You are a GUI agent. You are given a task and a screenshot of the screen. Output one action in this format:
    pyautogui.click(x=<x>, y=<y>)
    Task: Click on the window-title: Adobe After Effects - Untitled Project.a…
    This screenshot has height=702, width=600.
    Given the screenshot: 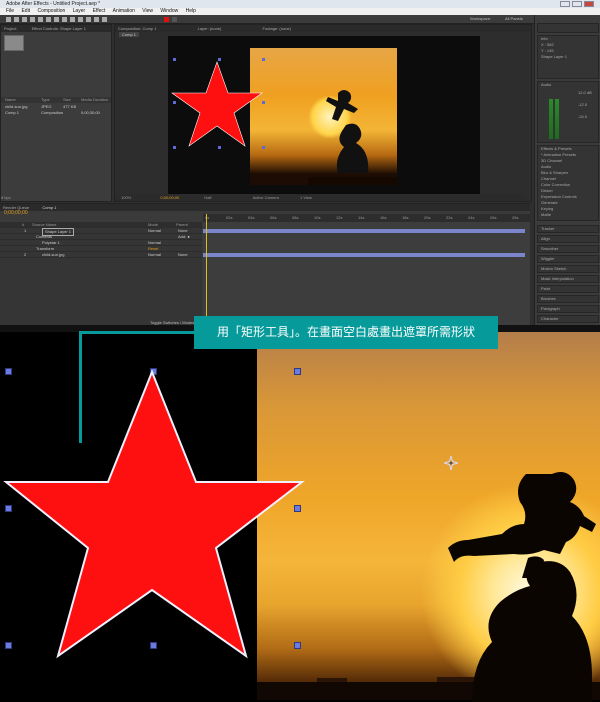 What is the action you would take?
    pyautogui.click(x=53, y=4)
    